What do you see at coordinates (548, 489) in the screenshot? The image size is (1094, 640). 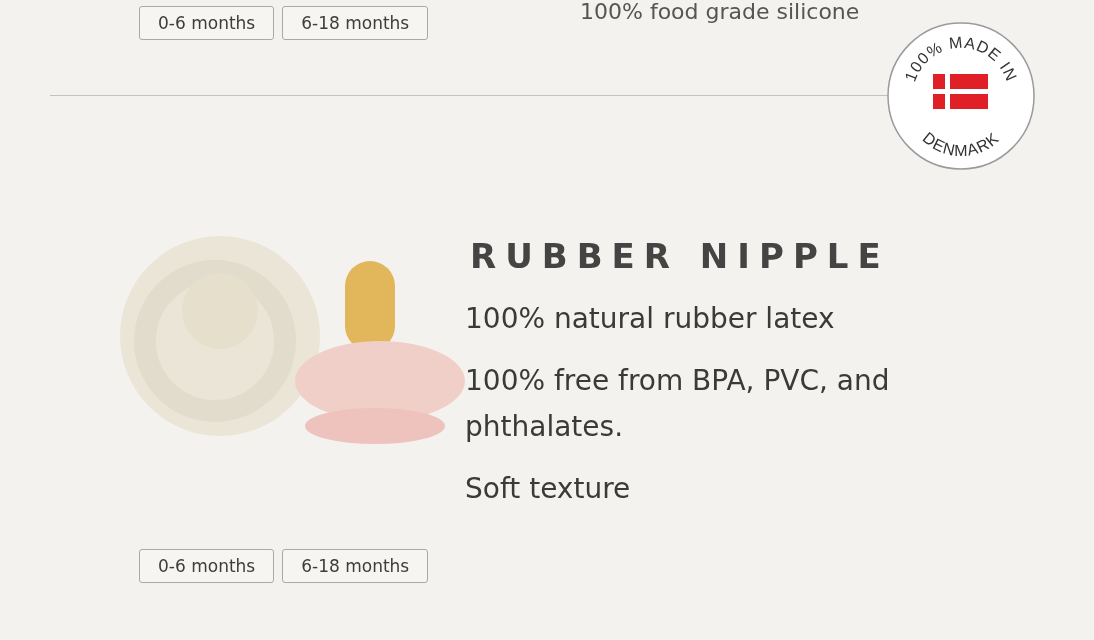 I see `feature-text: Soft texture` at bounding box center [548, 489].